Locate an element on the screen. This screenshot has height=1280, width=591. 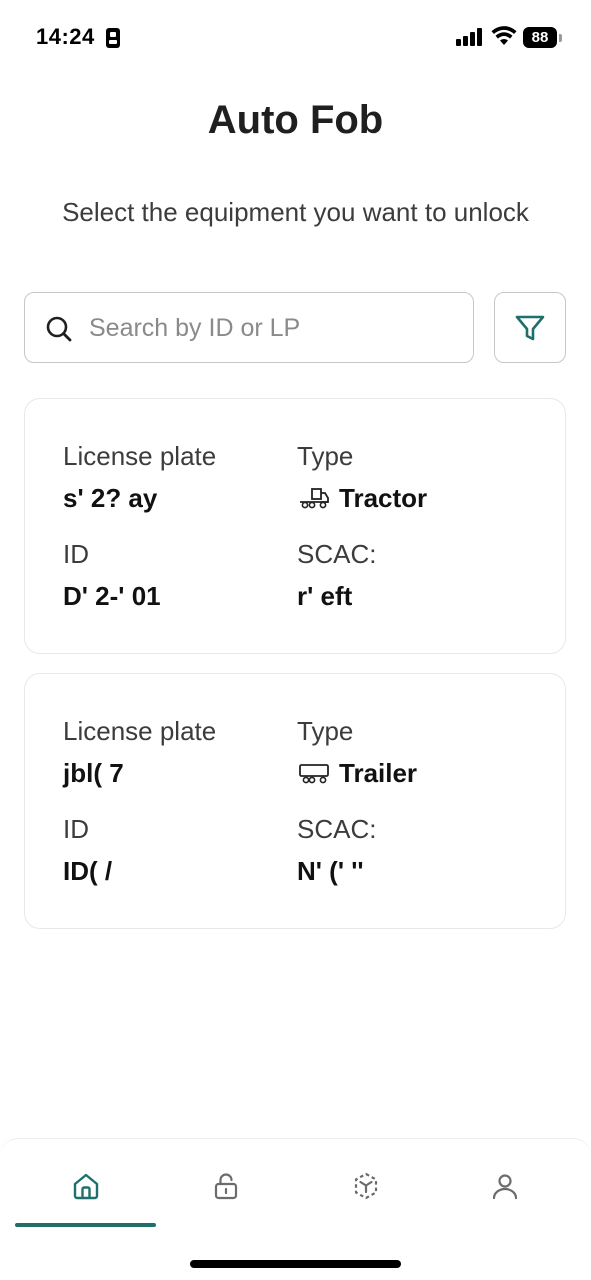
page-subtitle: Select the equipment you want to unlock is located at coordinates (295, 212).